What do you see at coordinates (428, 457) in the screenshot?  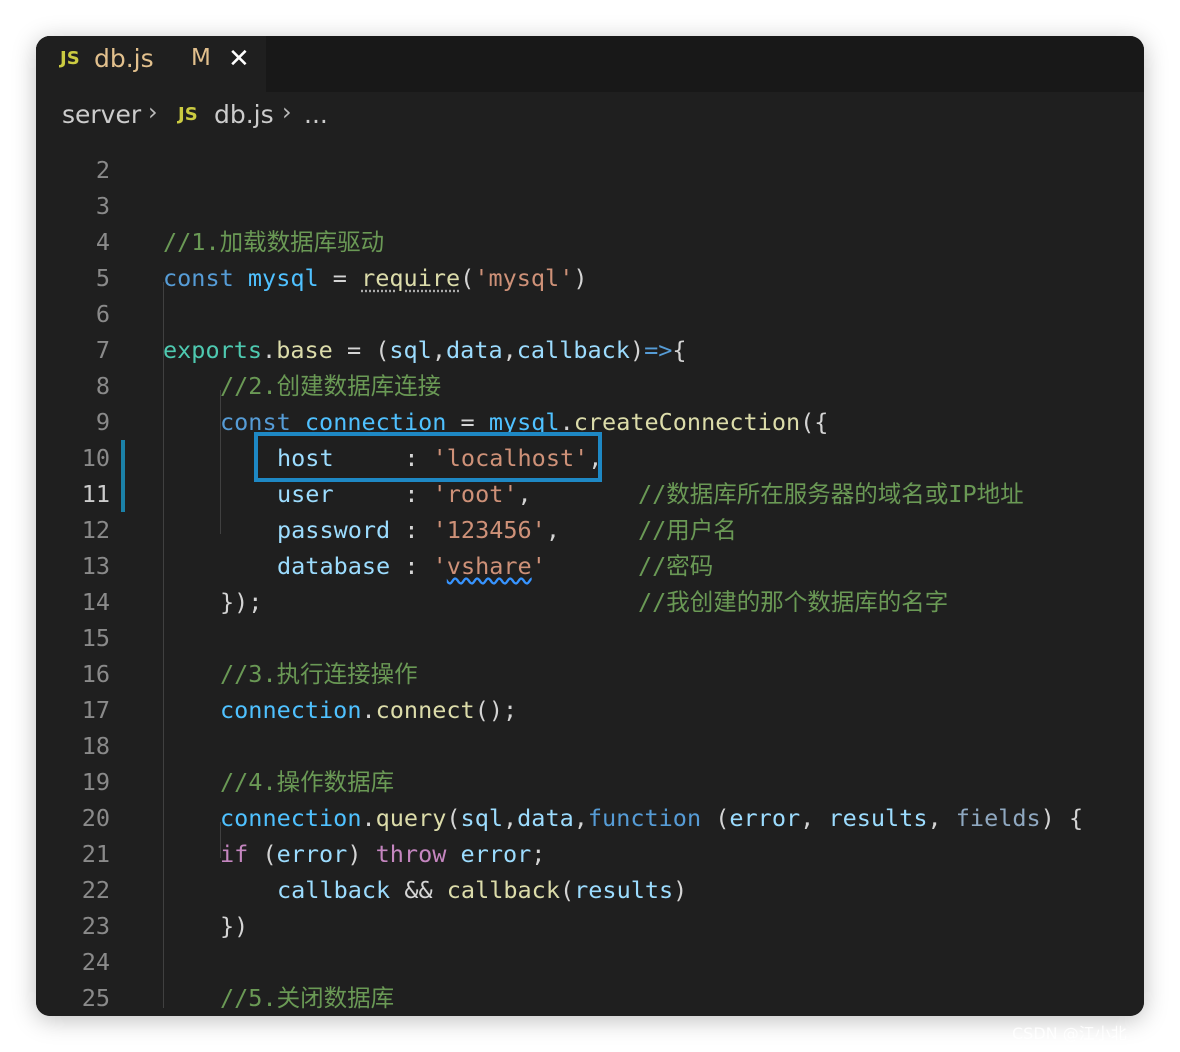 I see `highlight-annotation-box` at bounding box center [428, 457].